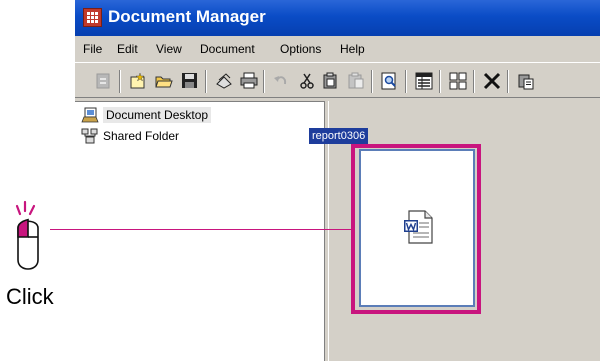 The height and width of the screenshot is (361, 600). I want to click on undo-icon, so click(281, 81).